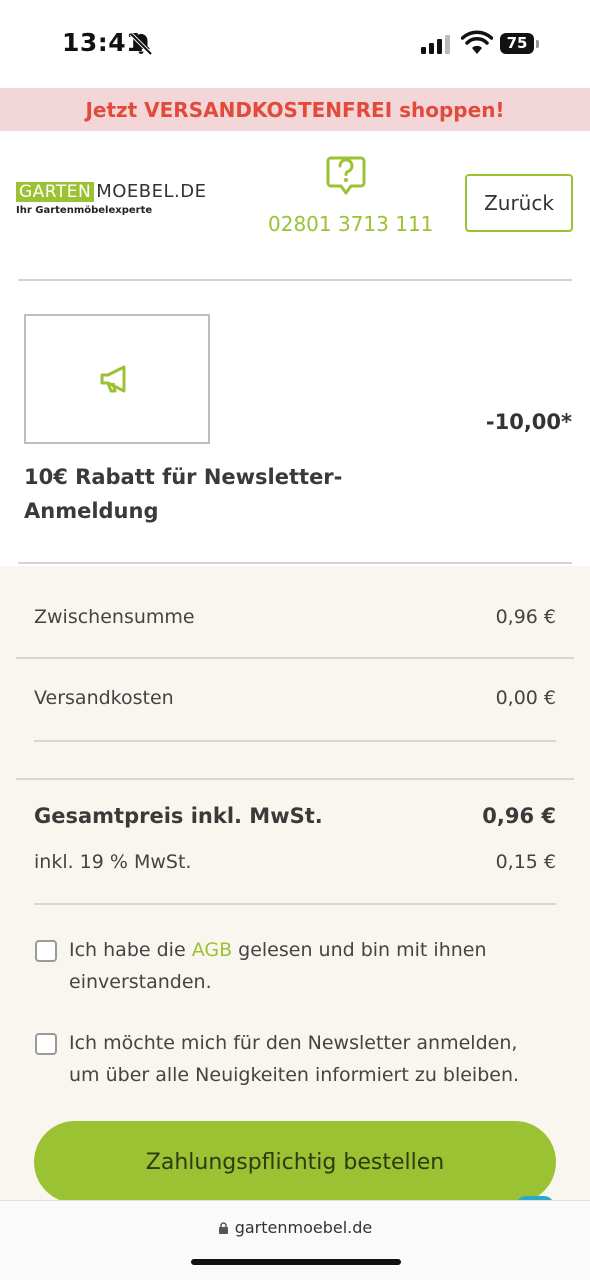  Describe the element at coordinates (114, 617) in the screenshot. I see `subtotal-label: Zwischensumme` at that location.